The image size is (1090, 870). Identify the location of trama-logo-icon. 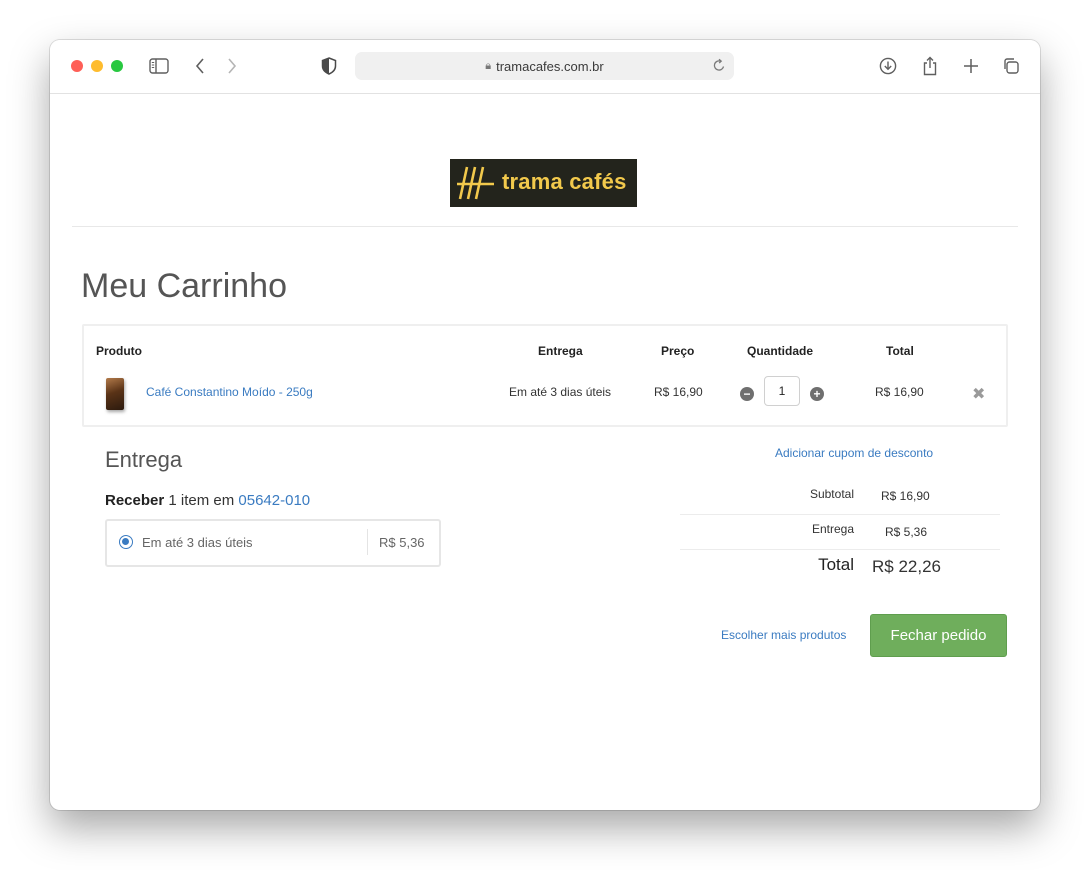
(475, 183).